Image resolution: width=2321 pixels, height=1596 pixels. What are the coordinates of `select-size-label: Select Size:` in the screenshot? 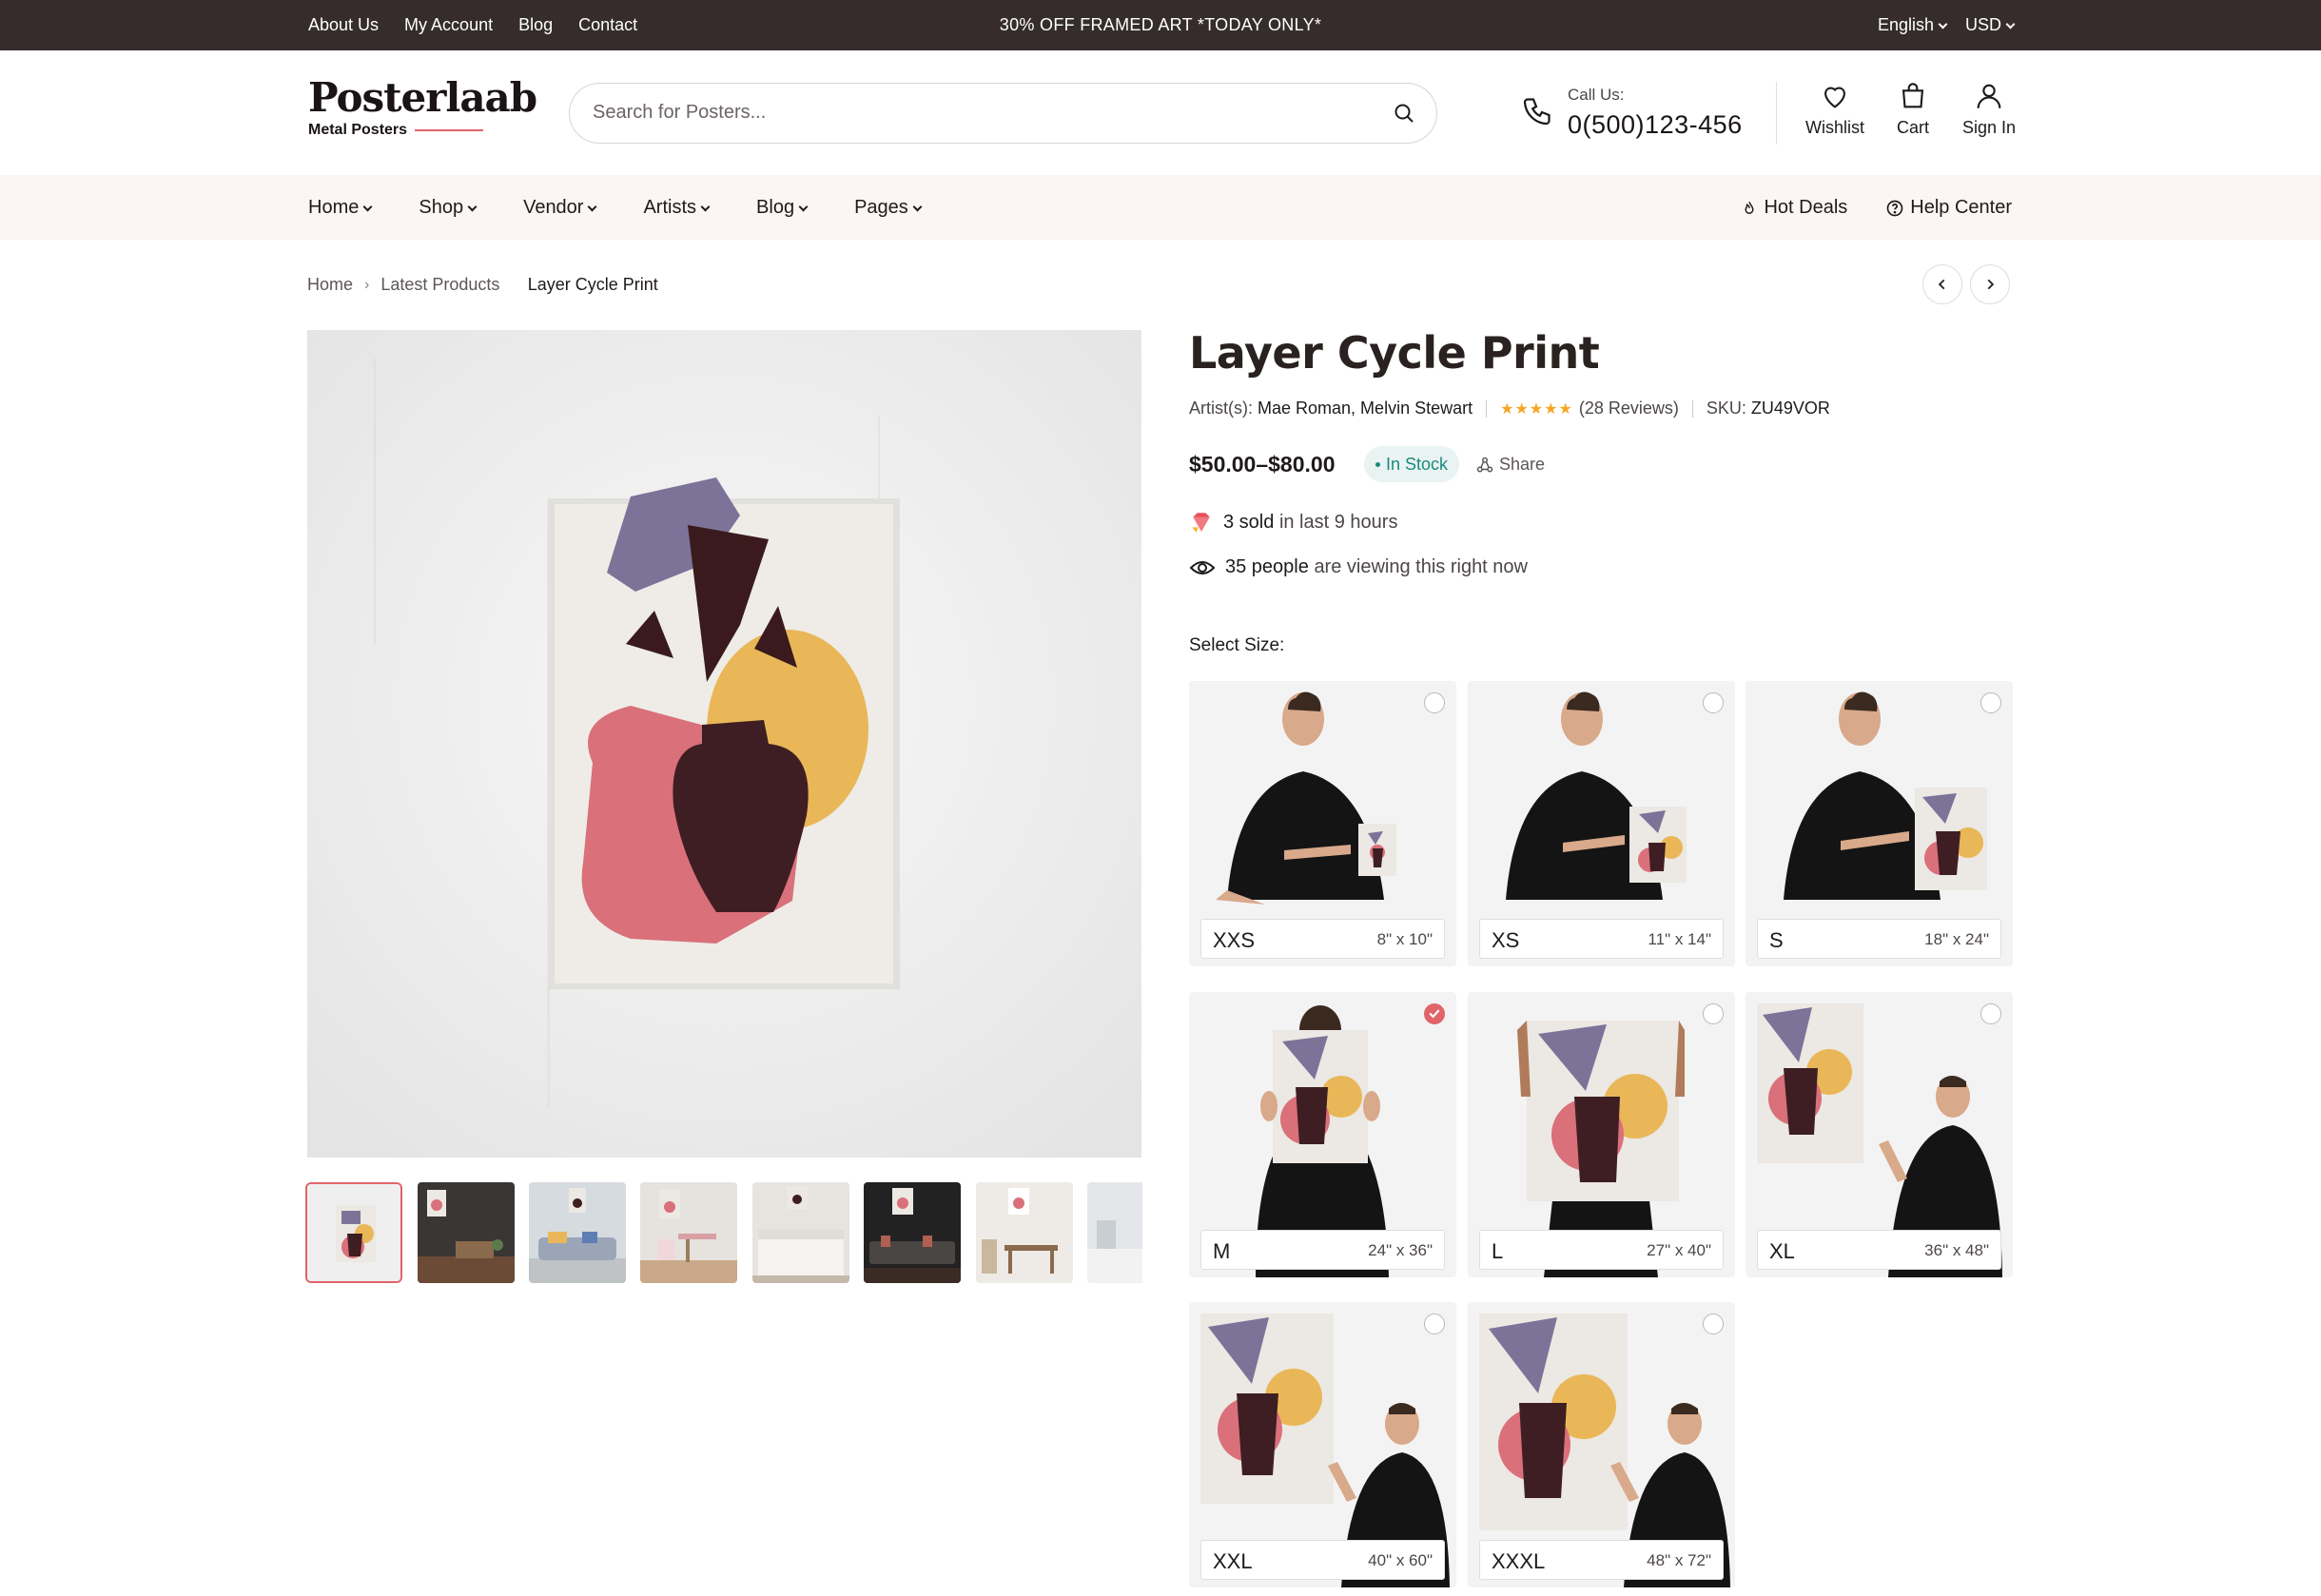 It's located at (1237, 645).